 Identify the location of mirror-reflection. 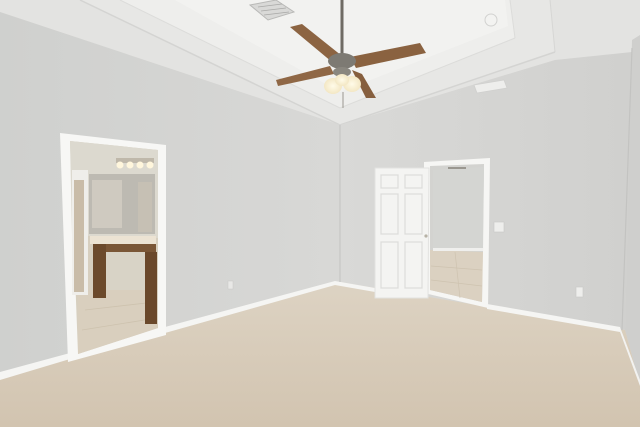
(107, 204).